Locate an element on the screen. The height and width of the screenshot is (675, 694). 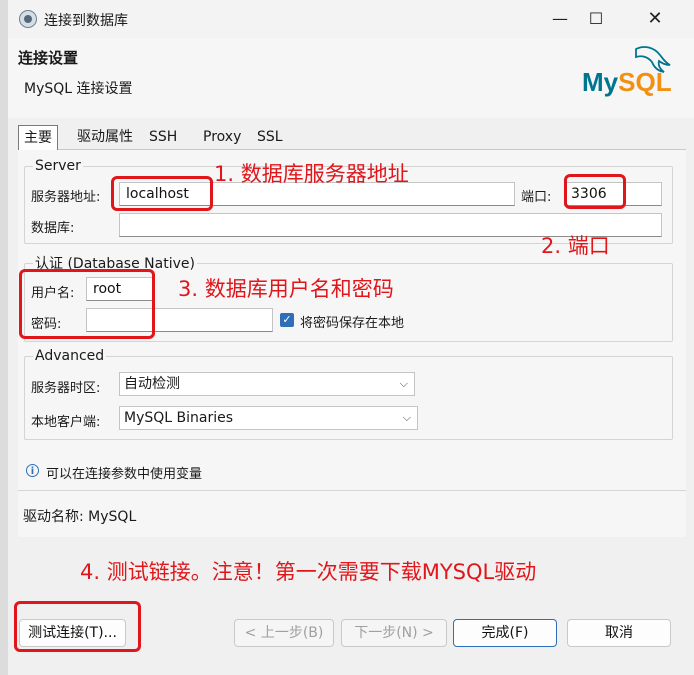
driver-name-value: MySQL is located at coordinates (112, 517).